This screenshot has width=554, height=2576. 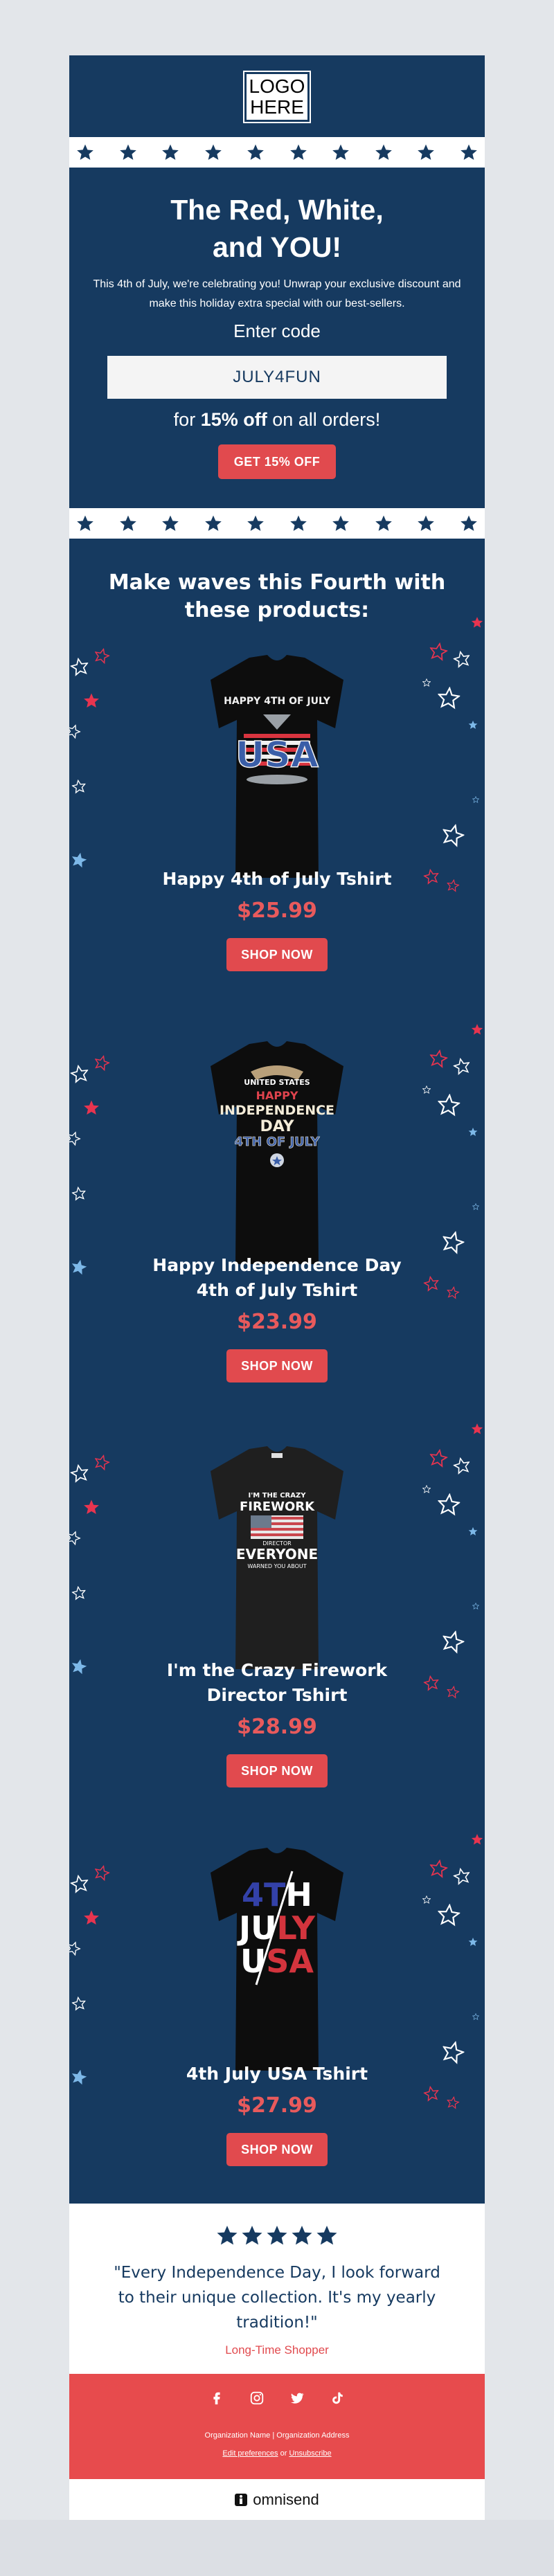 I want to click on logo-text: LOGO HERE, so click(x=277, y=96).